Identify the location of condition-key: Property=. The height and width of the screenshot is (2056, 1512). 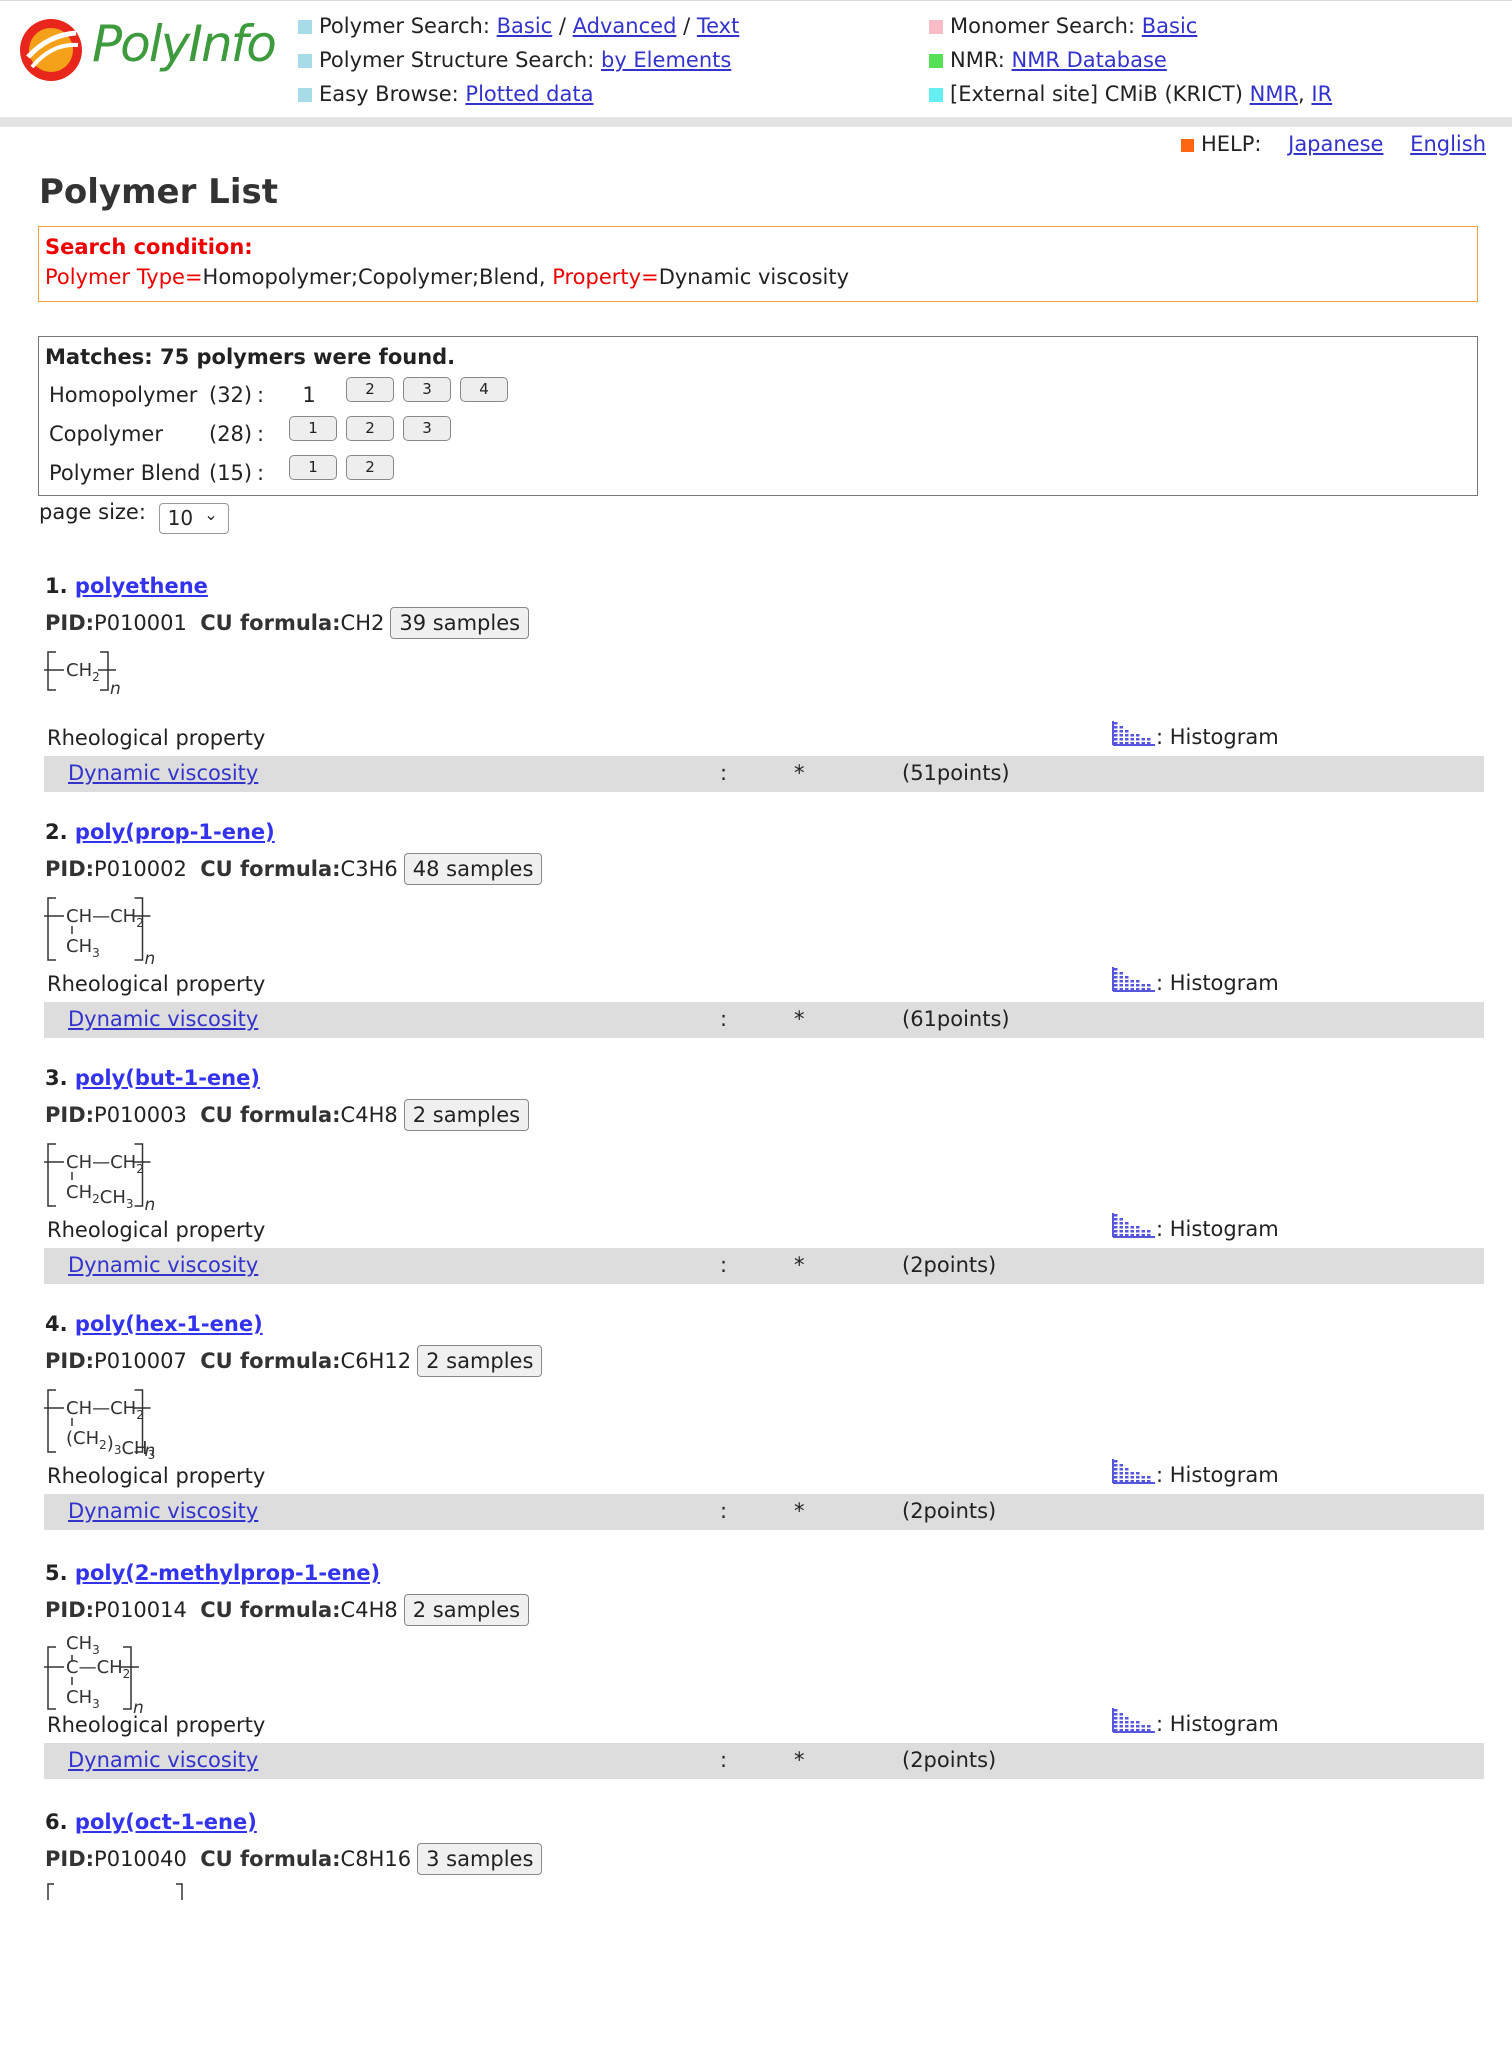
(605, 277).